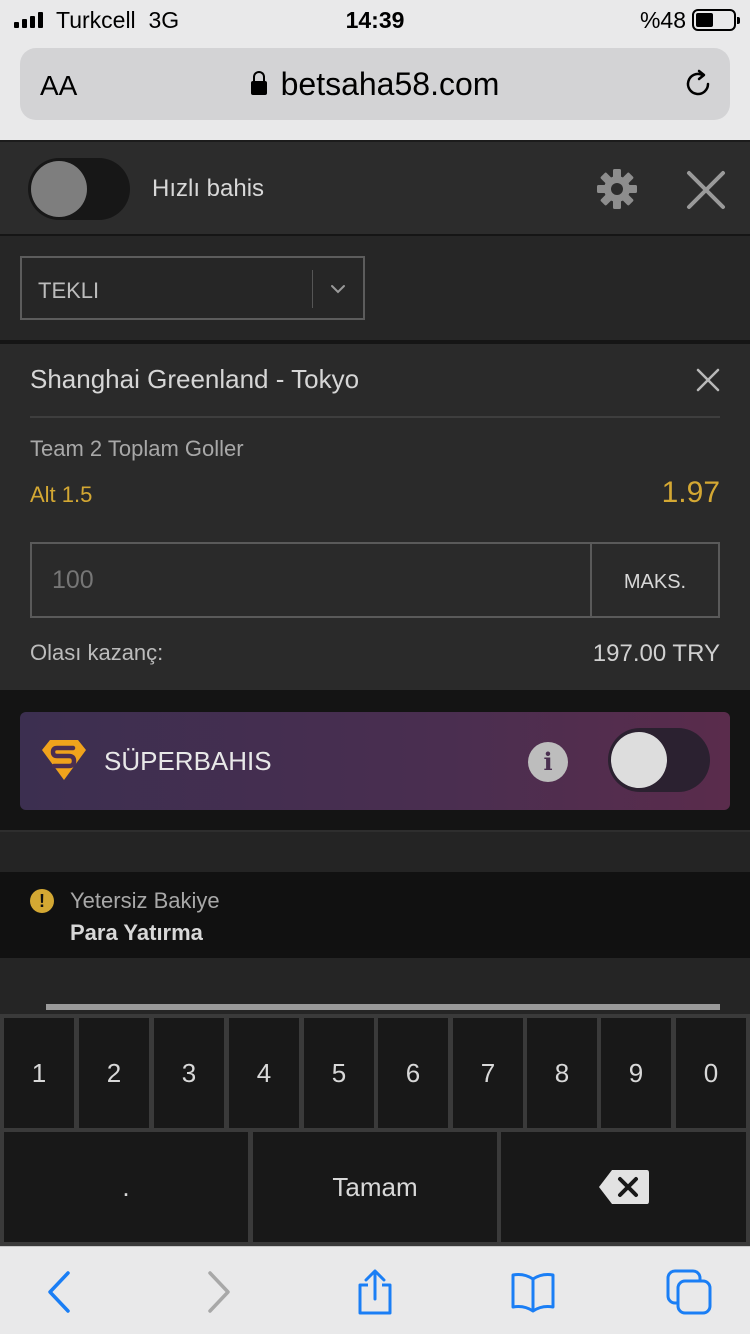  I want to click on key-4: 4, so click(264, 1073).